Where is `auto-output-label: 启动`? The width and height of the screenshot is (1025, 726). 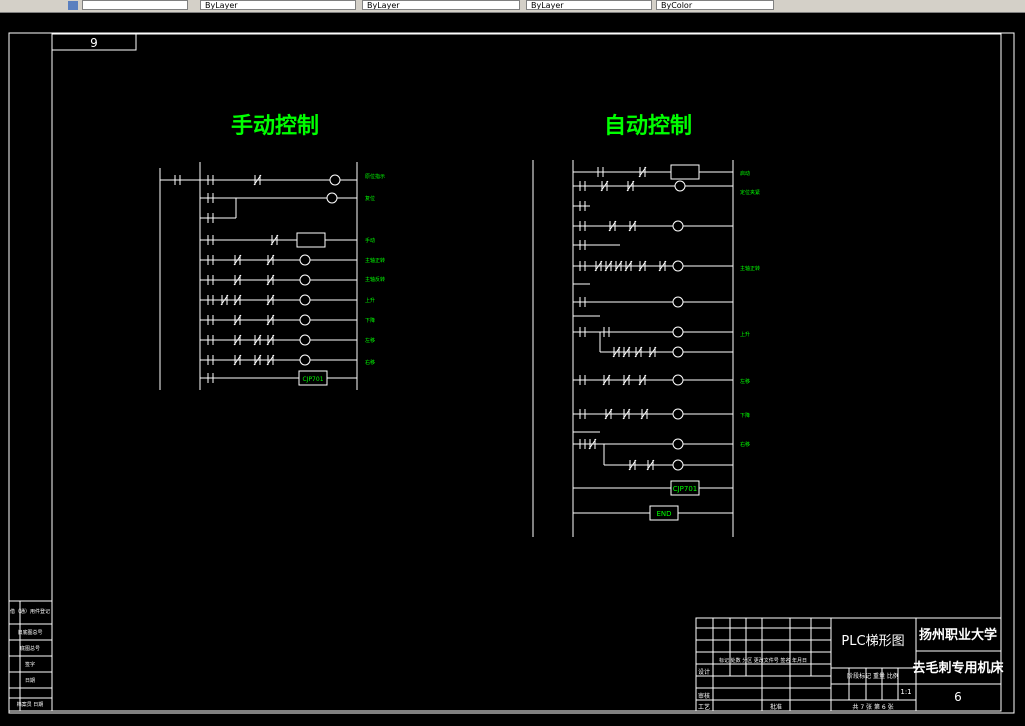
auto-output-label: 启动 is located at coordinates (745, 173).